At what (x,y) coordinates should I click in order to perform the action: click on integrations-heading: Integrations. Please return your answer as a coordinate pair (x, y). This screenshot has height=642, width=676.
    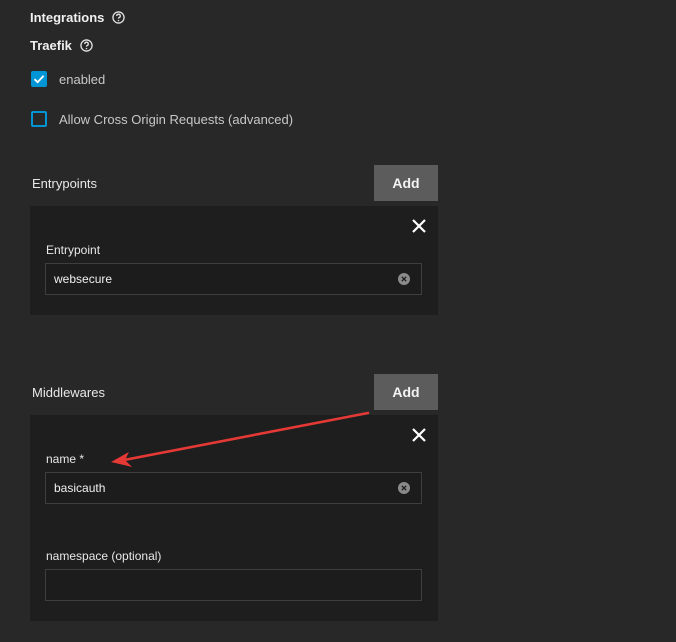
    Looking at the image, I should click on (67, 17).